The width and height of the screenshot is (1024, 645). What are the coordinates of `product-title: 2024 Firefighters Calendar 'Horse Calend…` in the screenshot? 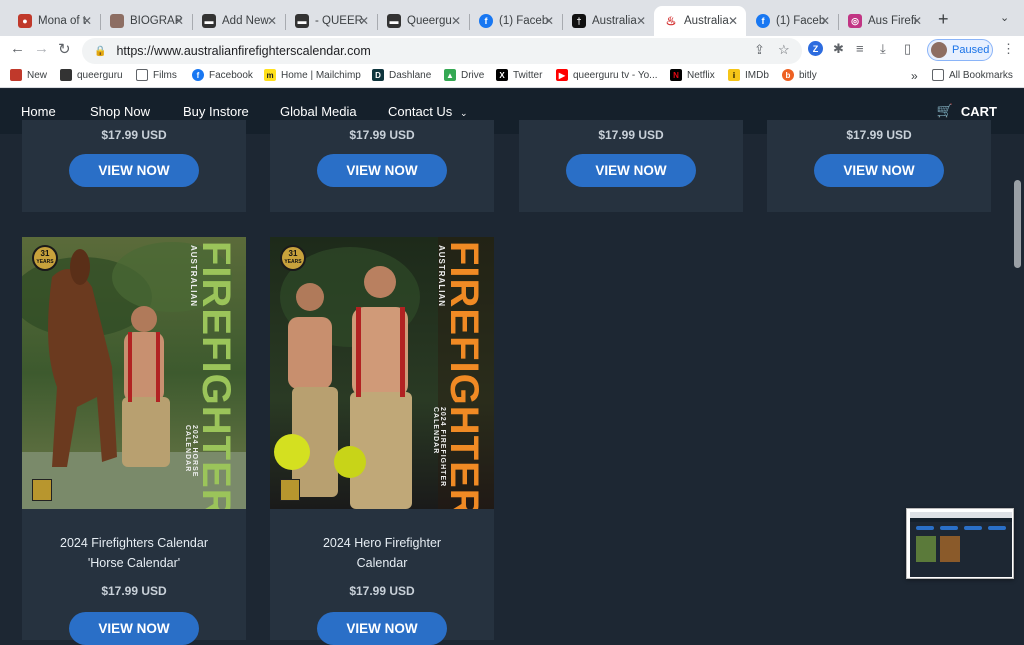 It's located at (134, 553).